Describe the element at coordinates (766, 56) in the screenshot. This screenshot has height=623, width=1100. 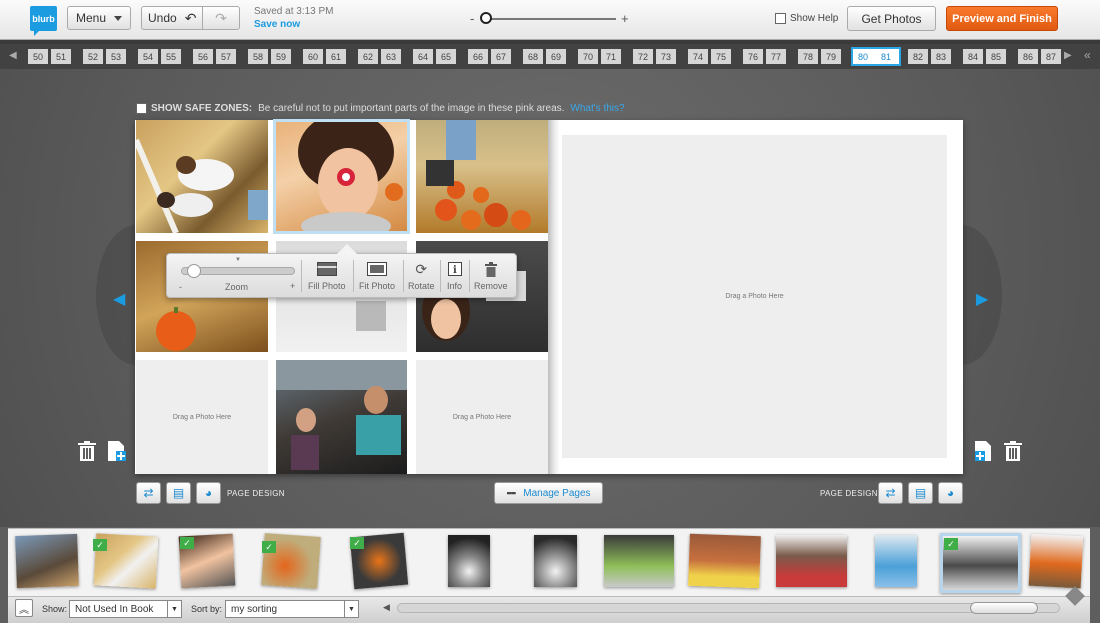
I see `page-spread: 76 77` at that location.